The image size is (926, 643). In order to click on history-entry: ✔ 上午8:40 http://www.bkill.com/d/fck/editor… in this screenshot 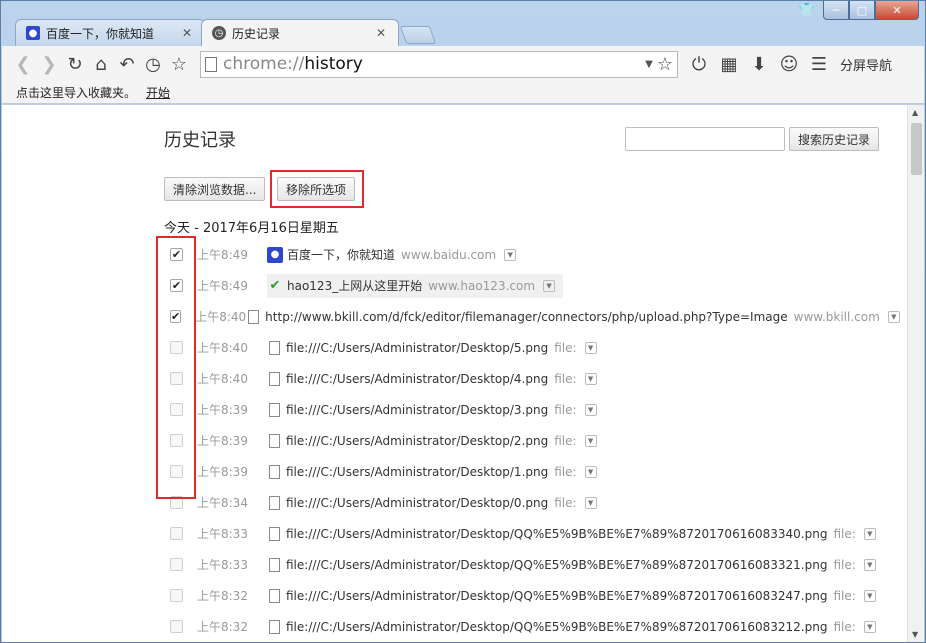, I will do `click(534, 316)`.